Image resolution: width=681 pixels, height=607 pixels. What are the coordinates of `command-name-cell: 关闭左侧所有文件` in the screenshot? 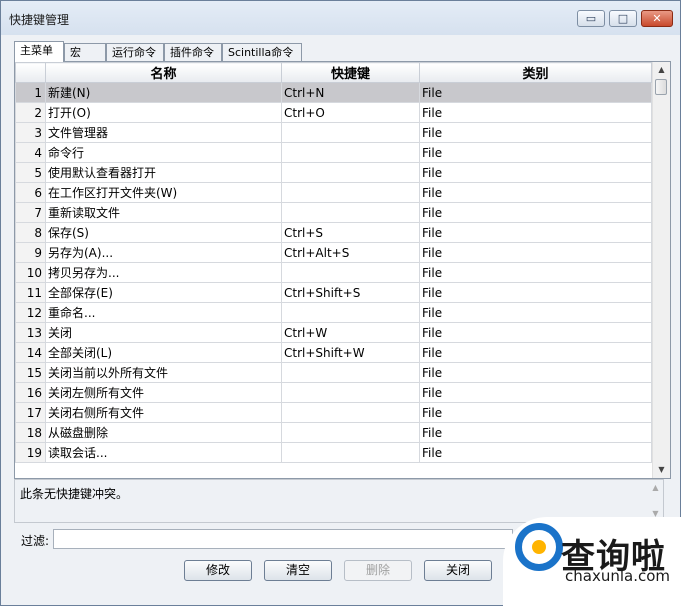 It's located at (163, 392).